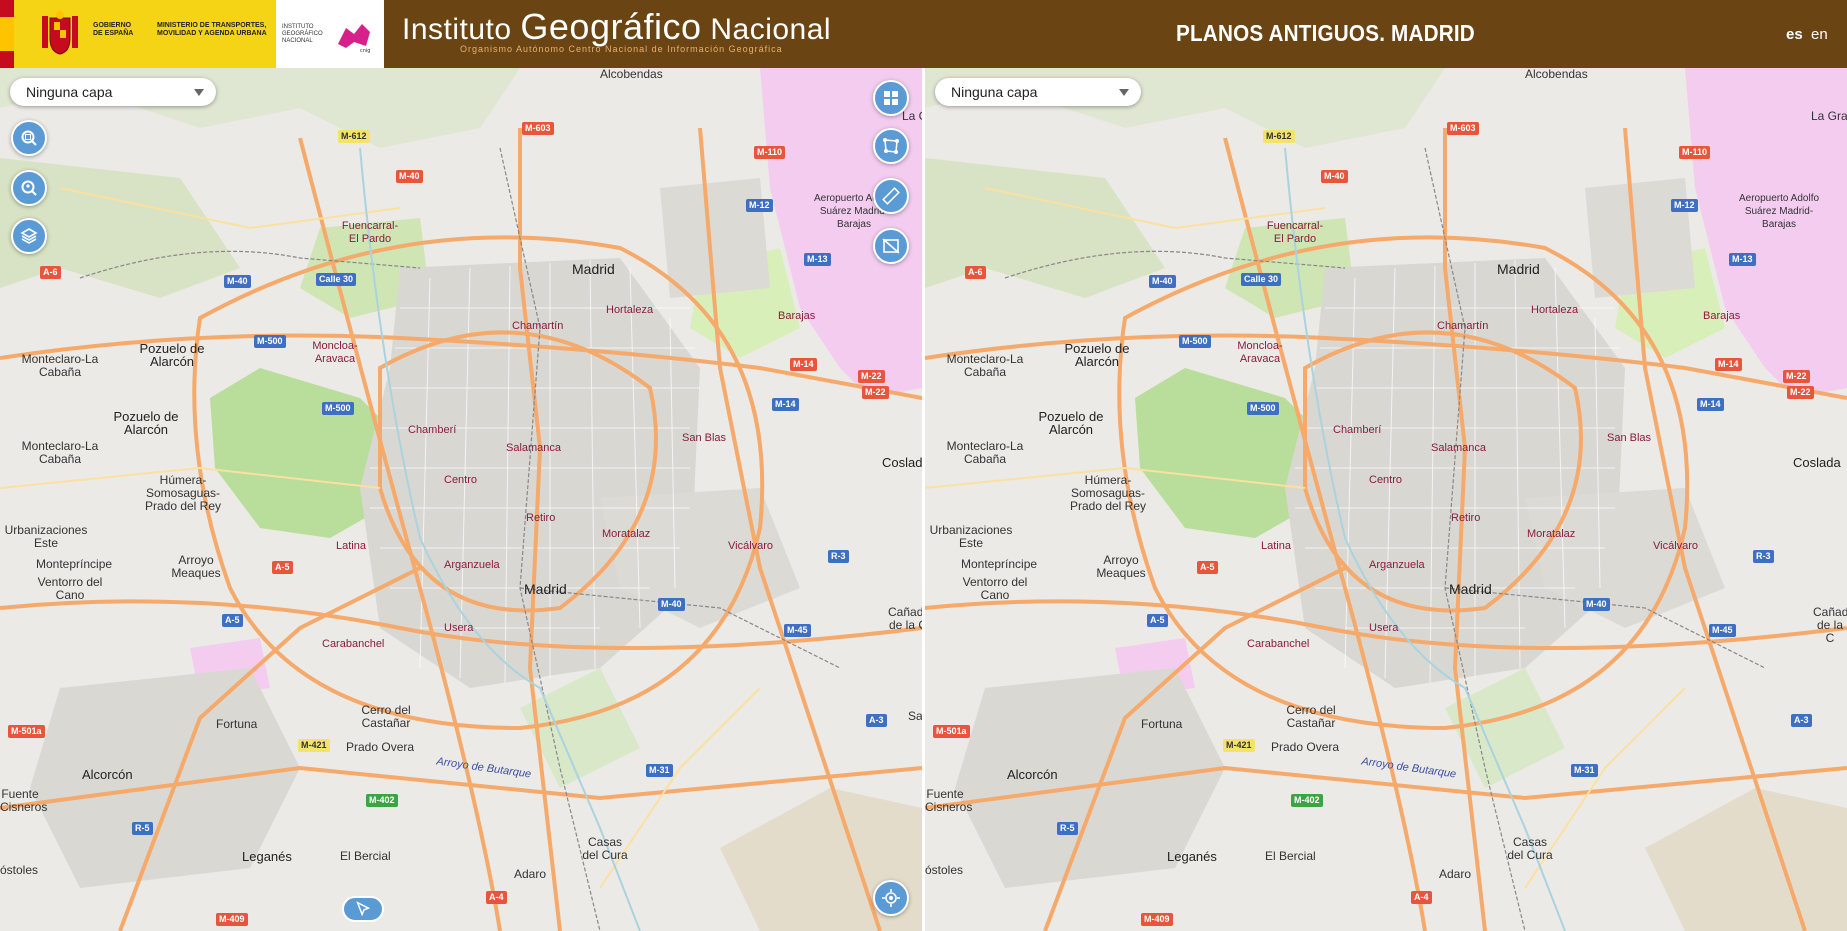  What do you see at coordinates (7, 34) in the screenshot?
I see `spain-flag-strip` at bounding box center [7, 34].